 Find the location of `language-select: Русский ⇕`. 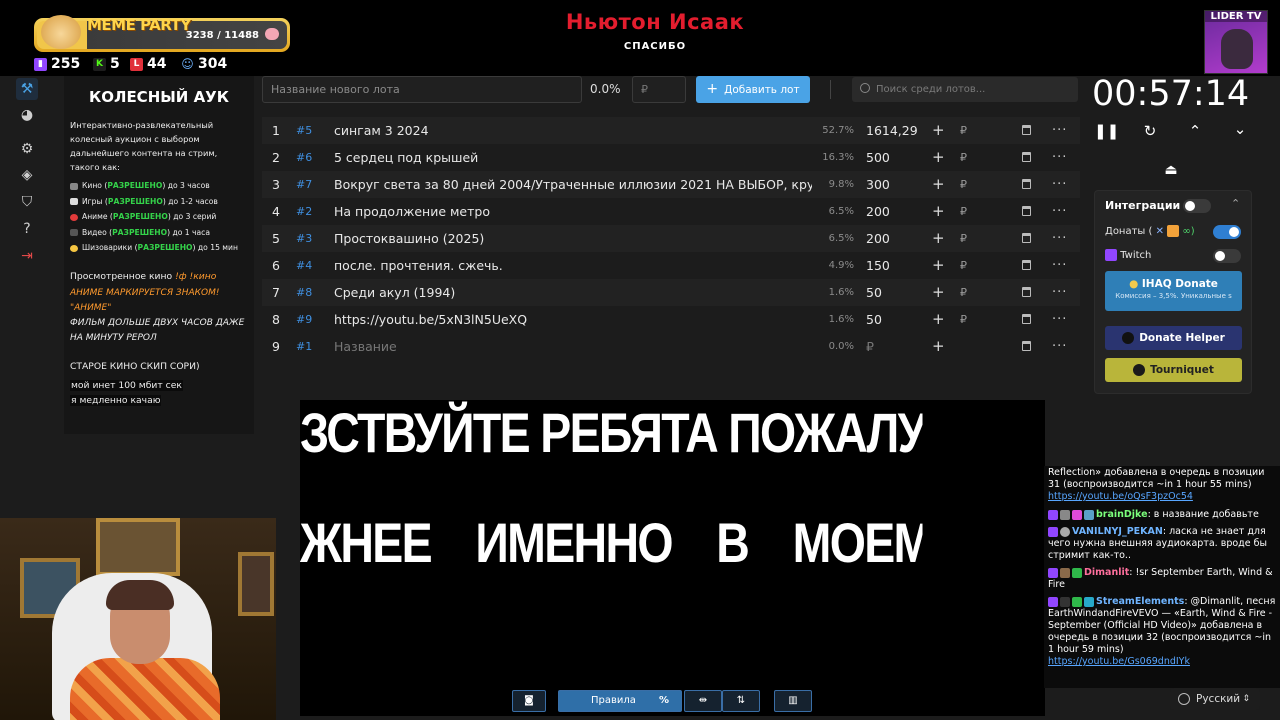

language-select: Русский ⇕ is located at coordinates (1215, 699).